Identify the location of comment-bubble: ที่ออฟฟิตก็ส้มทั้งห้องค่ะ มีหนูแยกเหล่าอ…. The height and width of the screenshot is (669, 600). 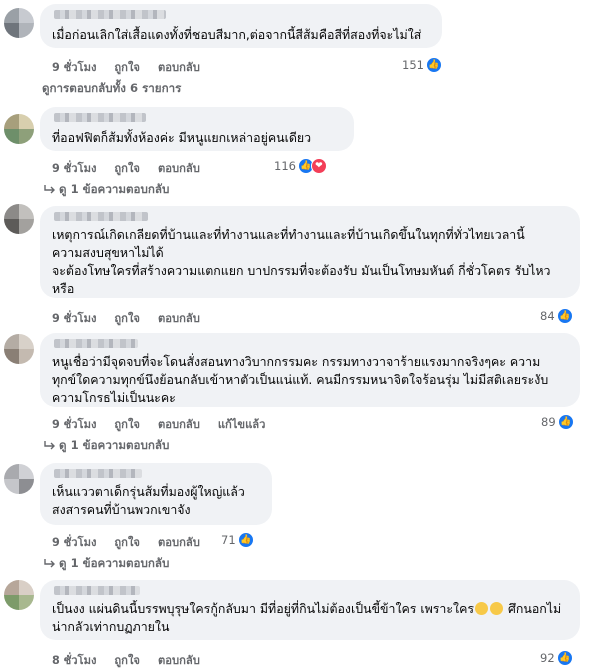
(197, 129).